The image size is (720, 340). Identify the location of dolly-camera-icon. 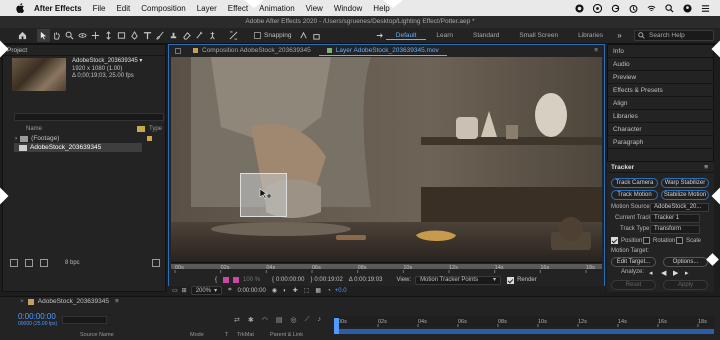
(108, 35).